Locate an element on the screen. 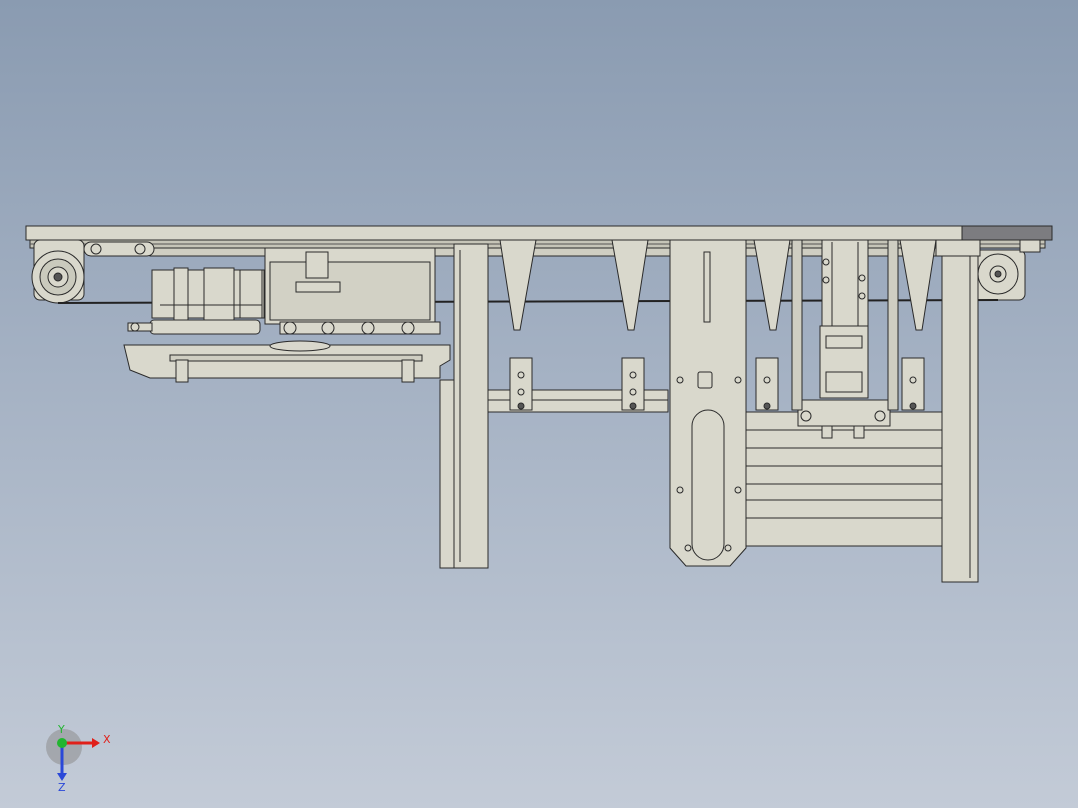 This screenshot has width=1078, height=808. top-beam-dark-end is located at coordinates (1007, 233).